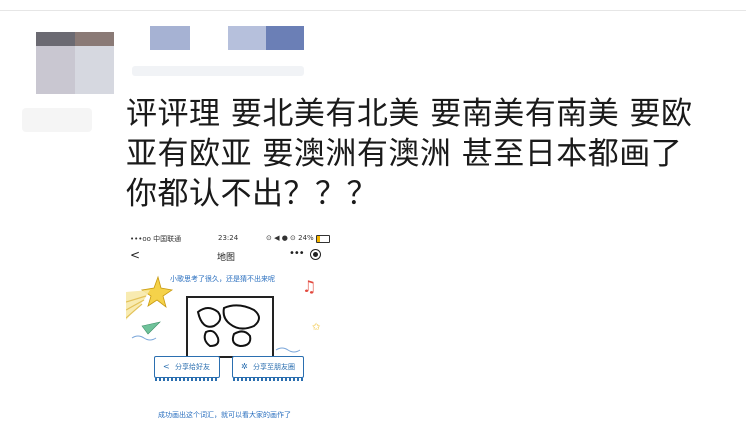 The image size is (746, 434). What do you see at coordinates (274, 367) in the screenshot?
I see `share-moments-label: 分享至朋友圈` at bounding box center [274, 367].